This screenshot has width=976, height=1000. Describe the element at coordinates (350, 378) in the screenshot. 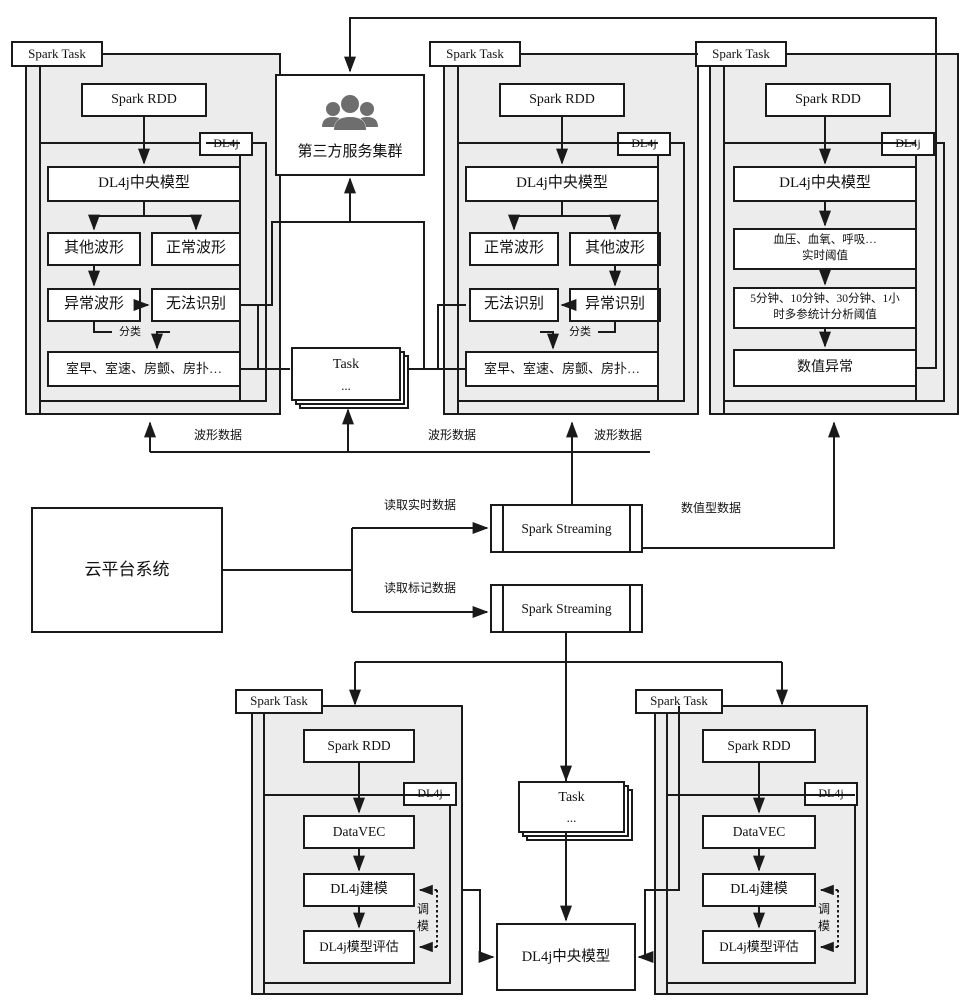

I see `task-stack-top-group` at that location.